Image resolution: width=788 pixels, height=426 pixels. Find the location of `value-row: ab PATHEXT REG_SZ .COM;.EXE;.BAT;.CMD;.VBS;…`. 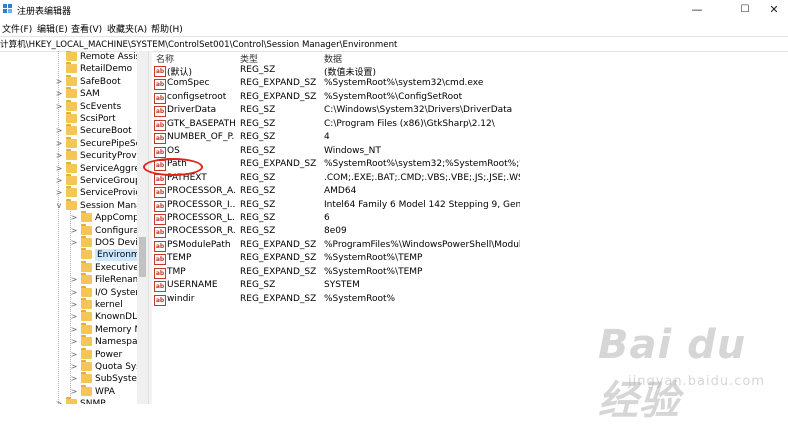

value-row: ab PATHEXT REG_SZ .COM;.EXE;.BAT;.CMD;.VBS;… is located at coordinates (342, 178).